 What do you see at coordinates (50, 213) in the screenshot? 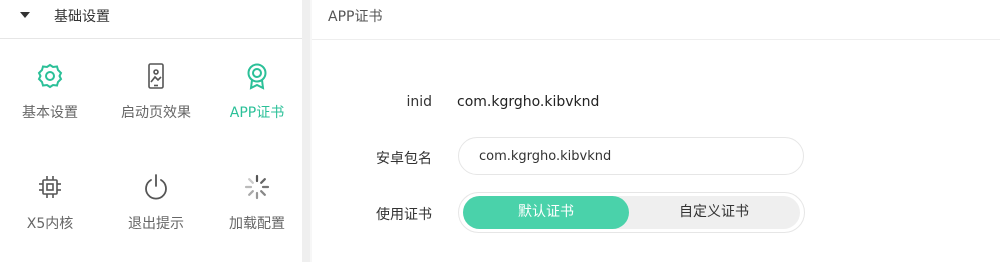
I see `sidebar-item-x5-kernel: X5内核` at bounding box center [50, 213].